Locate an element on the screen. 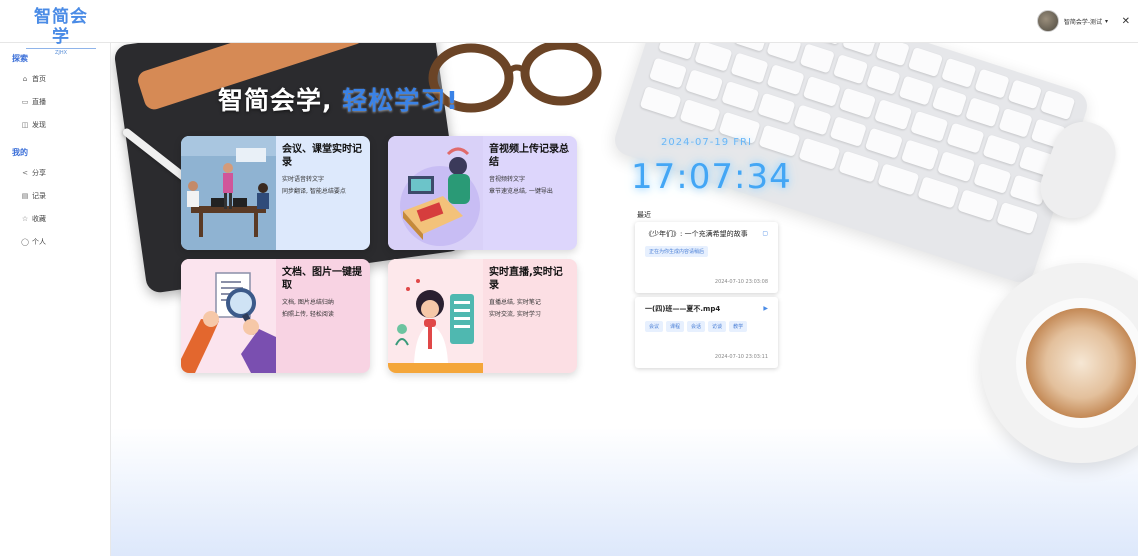 This screenshot has height=556, width=1138. feature-card-upload: 音视频上传记录总结 音视频转文字 章节速览总结, 一键导出 is located at coordinates (482, 193).